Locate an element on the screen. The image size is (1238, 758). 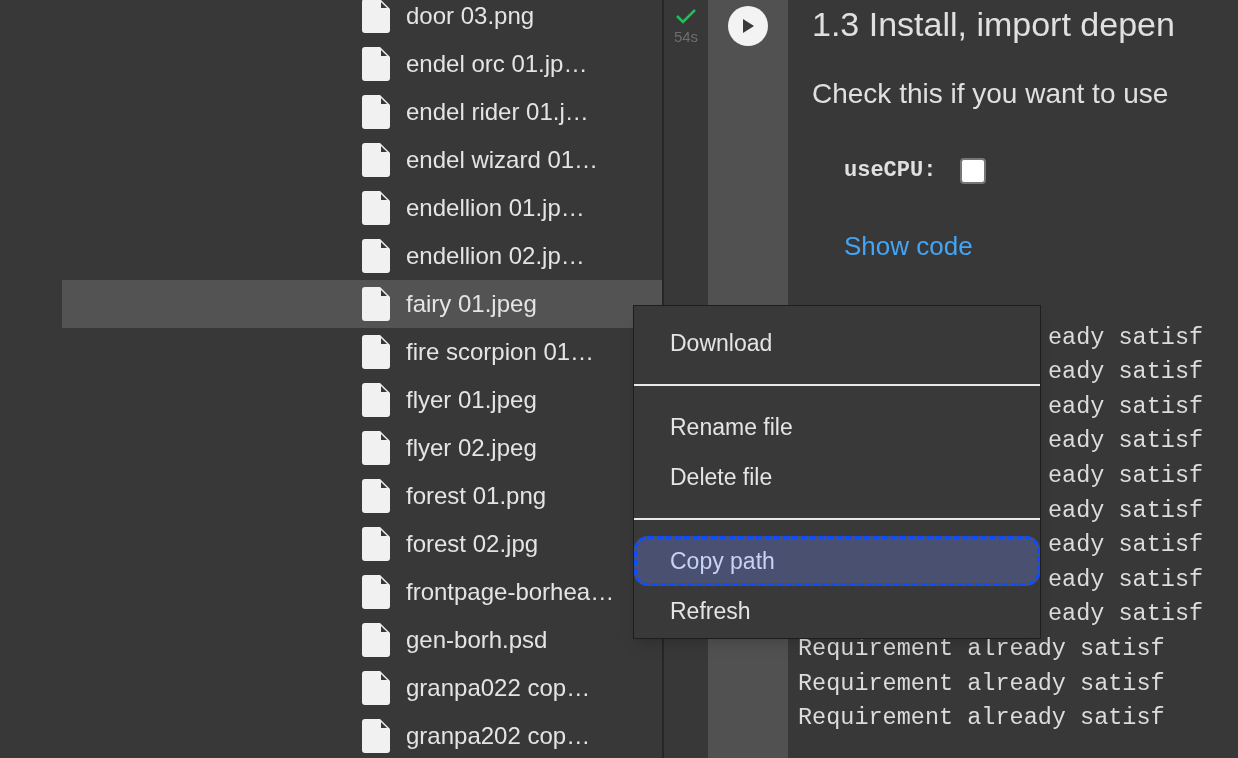
run-button is located at coordinates (748, 26).